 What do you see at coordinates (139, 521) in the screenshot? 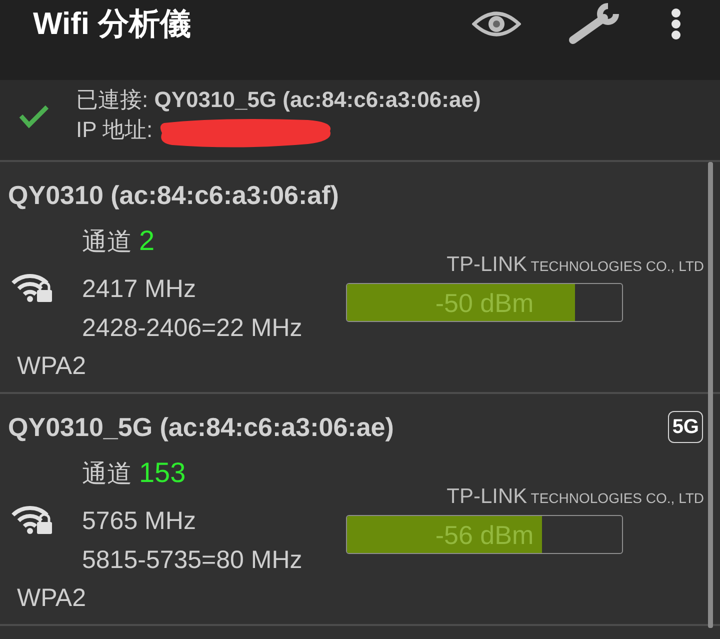
I see `frequency-text: 5765 MHz` at bounding box center [139, 521].